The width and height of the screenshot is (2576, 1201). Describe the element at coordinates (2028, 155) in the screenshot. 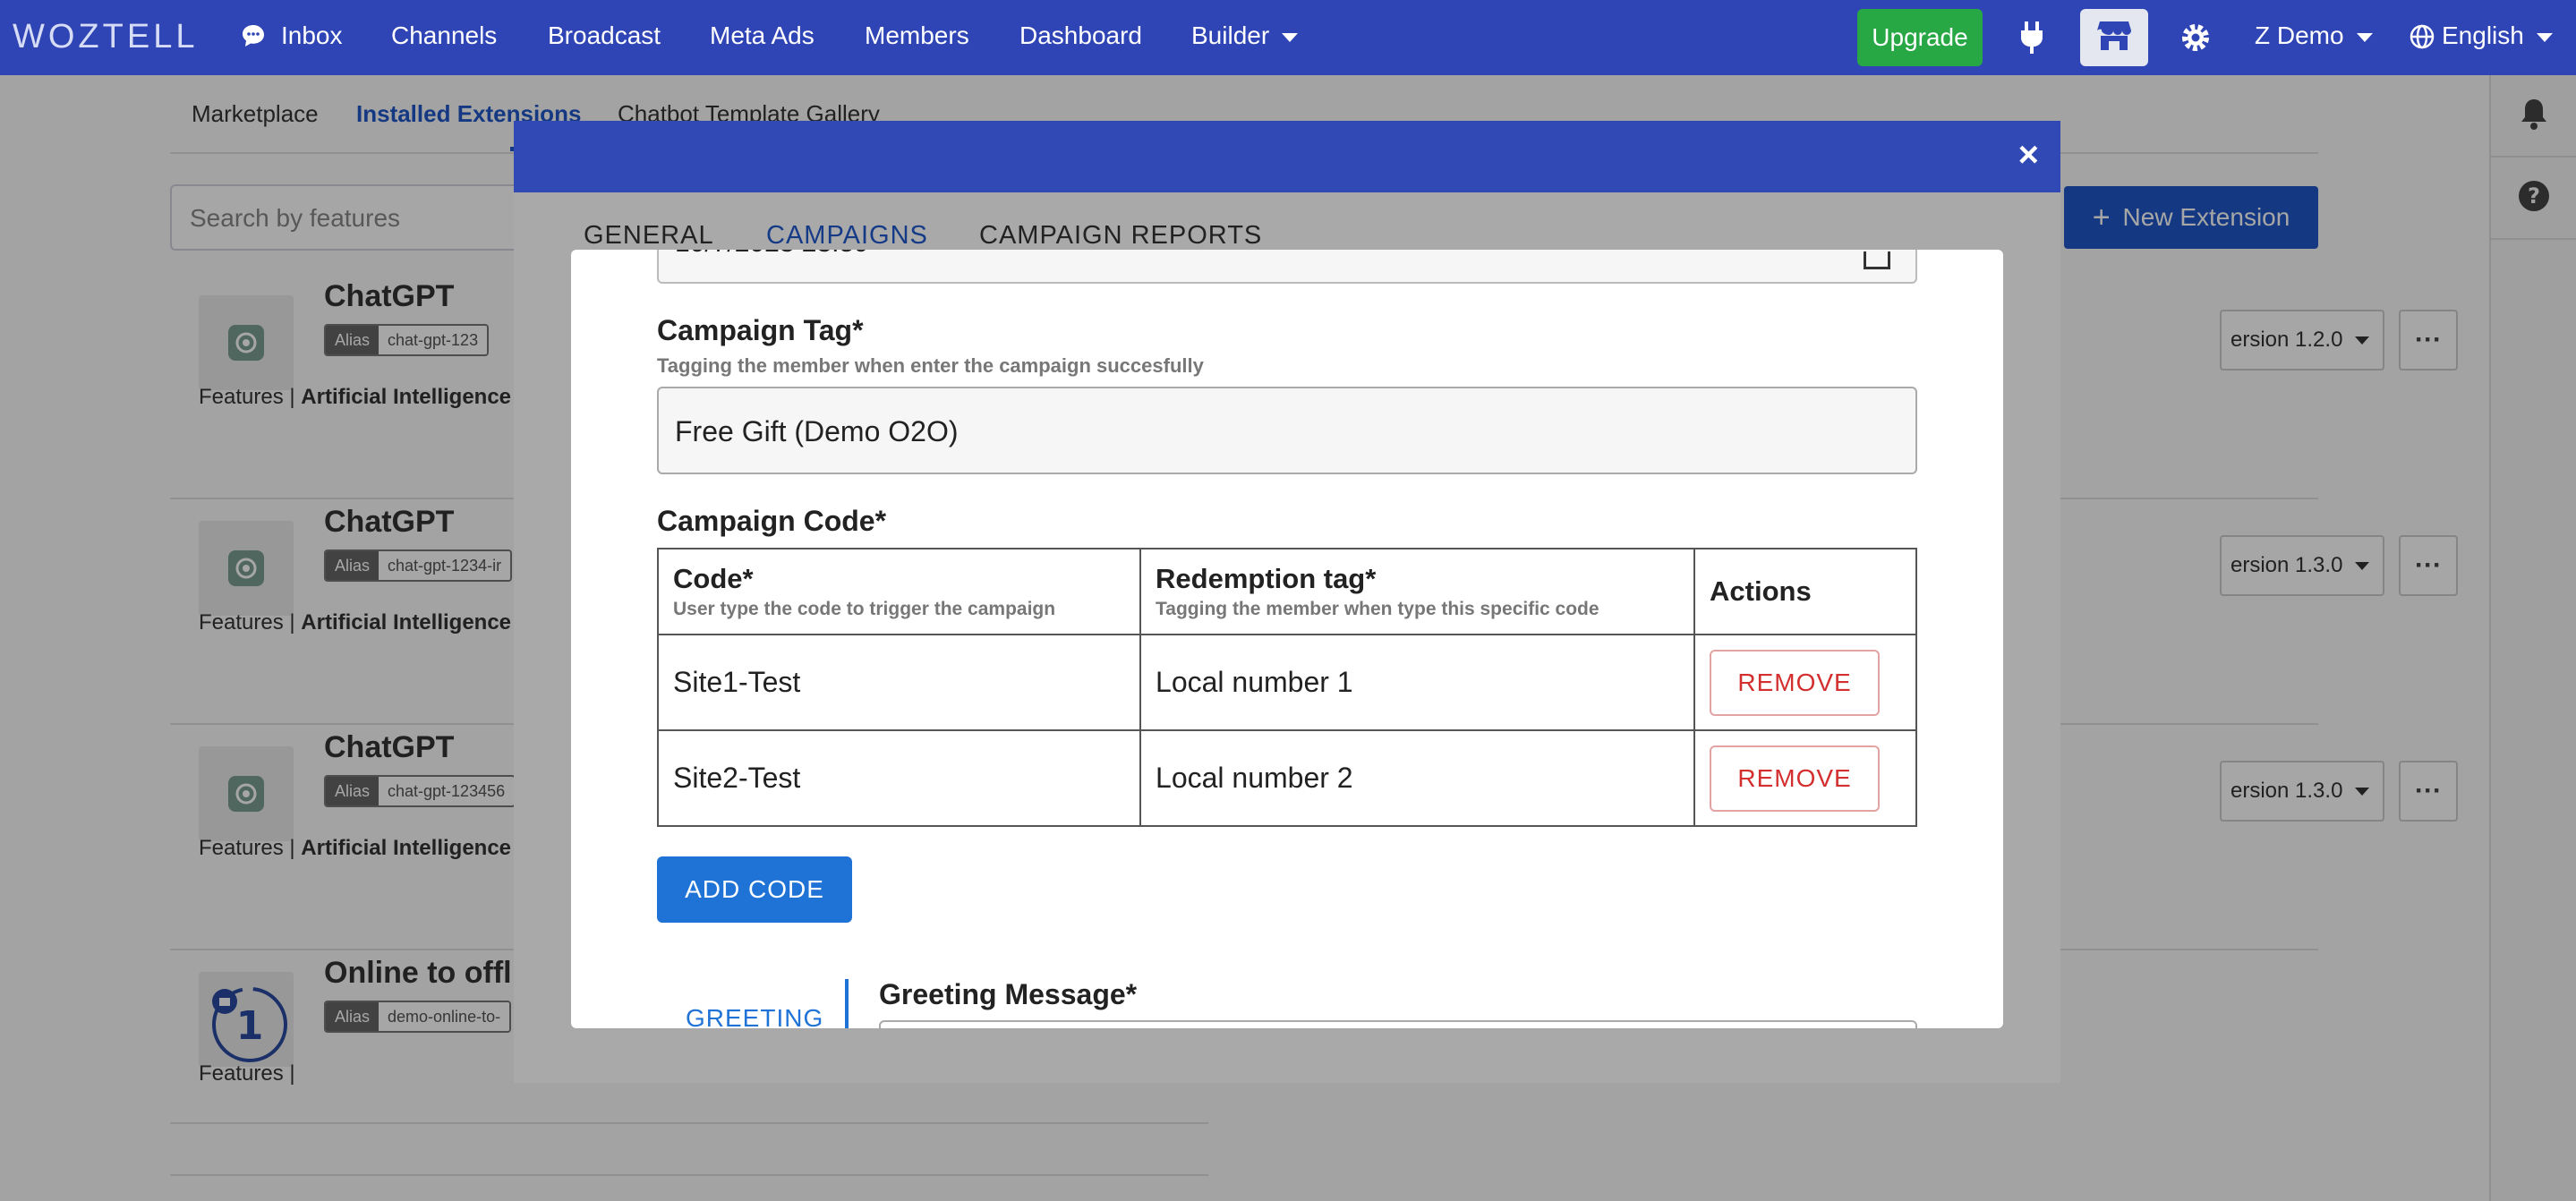

I see `close-icon: ×` at that location.